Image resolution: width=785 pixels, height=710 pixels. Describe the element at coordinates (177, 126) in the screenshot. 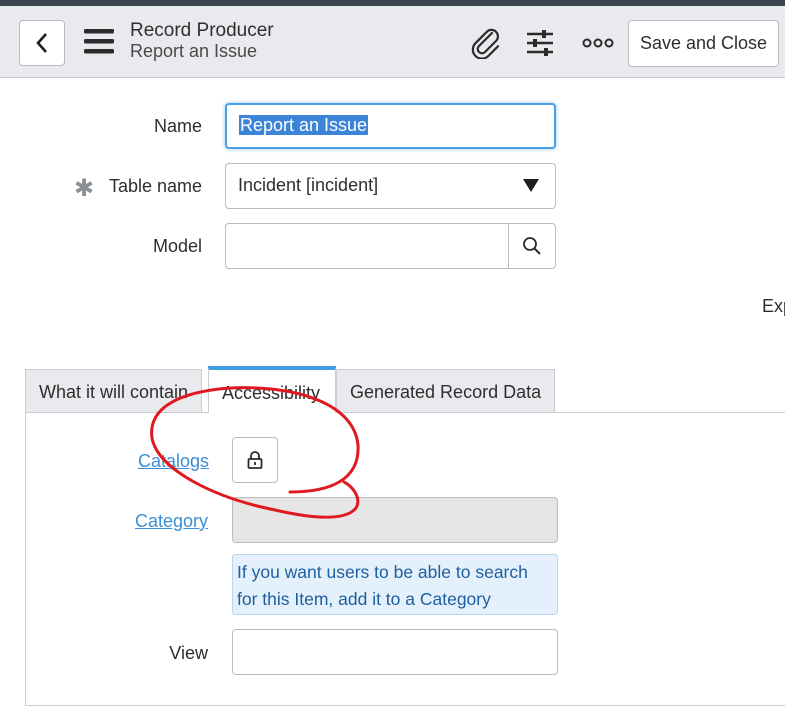

I see `name-label: Name` at that location.